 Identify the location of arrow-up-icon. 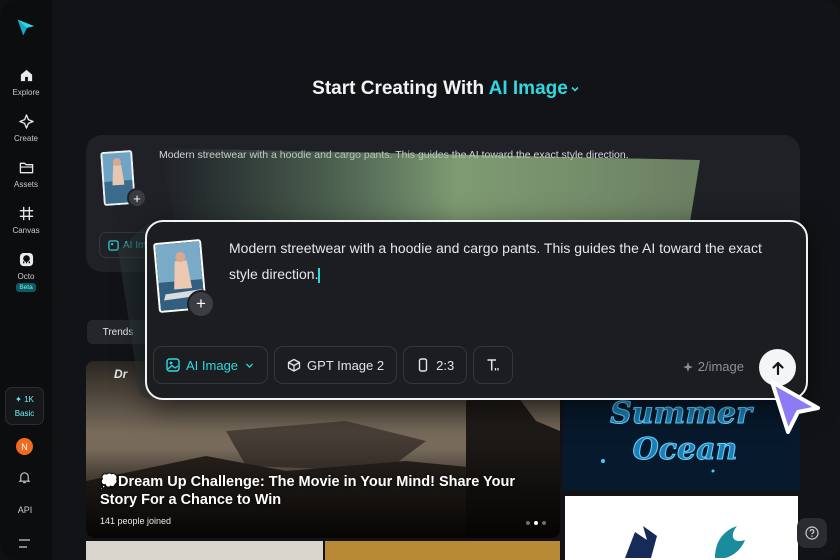
(777, 368).